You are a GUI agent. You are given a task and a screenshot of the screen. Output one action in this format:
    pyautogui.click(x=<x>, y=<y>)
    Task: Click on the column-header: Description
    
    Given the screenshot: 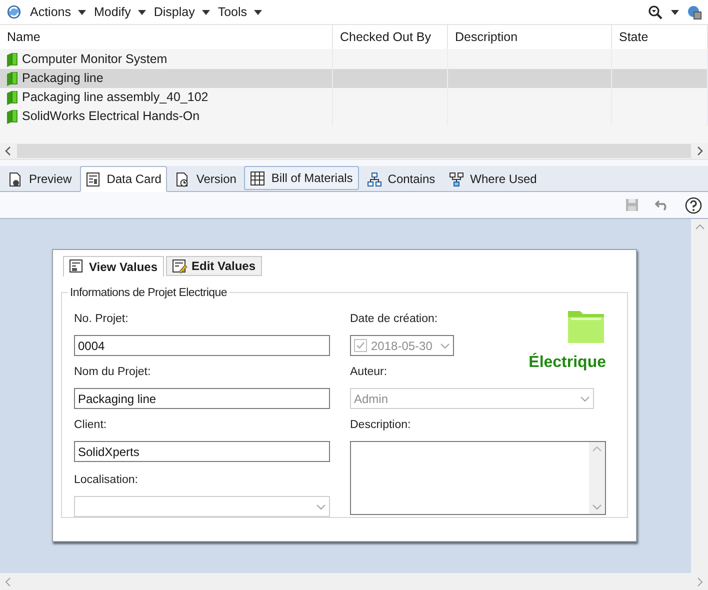 What is the action you would take?
    pyautogui.click(x=530, y=37)
    